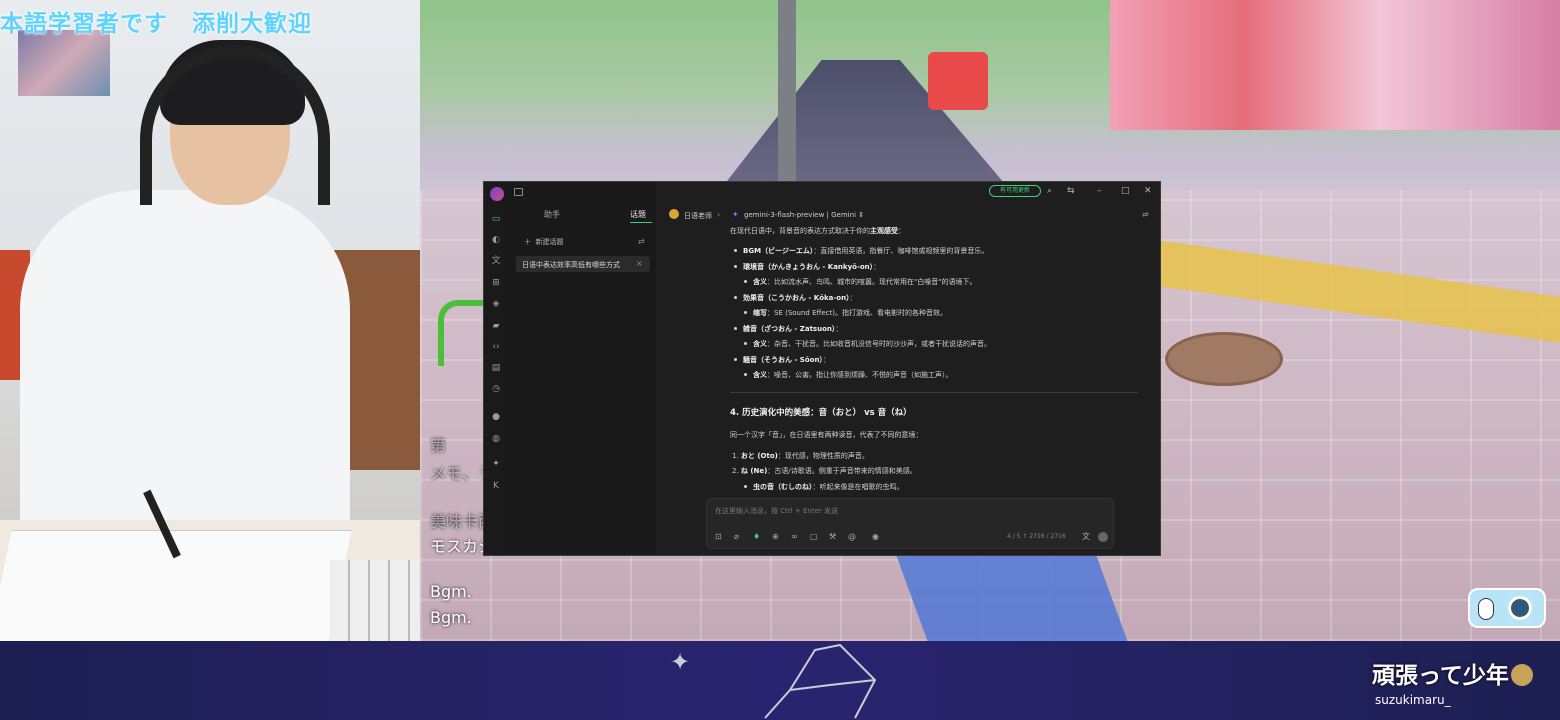 The height and width of the screenshot is (720, 1560). Describe the element at coordinates (641, 241) in the screenshot. I see `sort-icon: ⇄` at that location.